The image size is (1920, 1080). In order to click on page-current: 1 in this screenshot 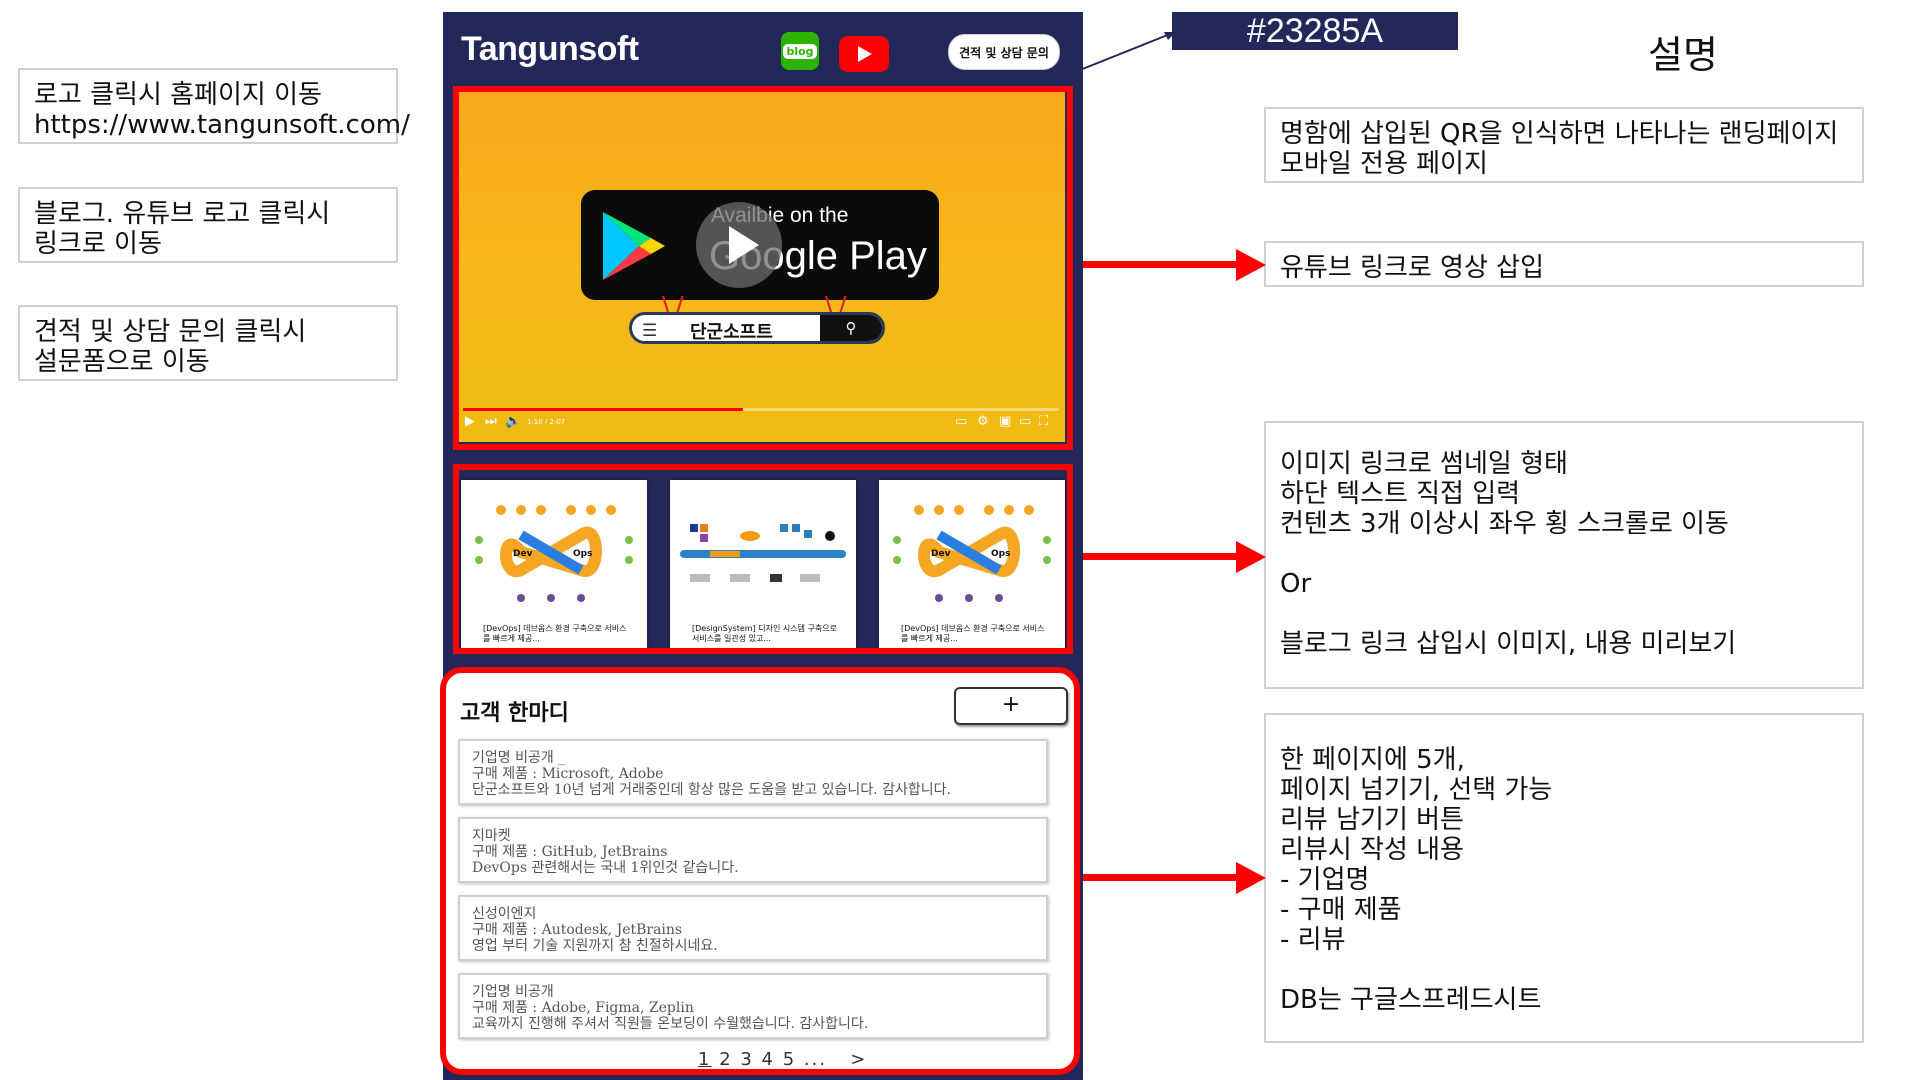, I will do `click(704, 1059)`.